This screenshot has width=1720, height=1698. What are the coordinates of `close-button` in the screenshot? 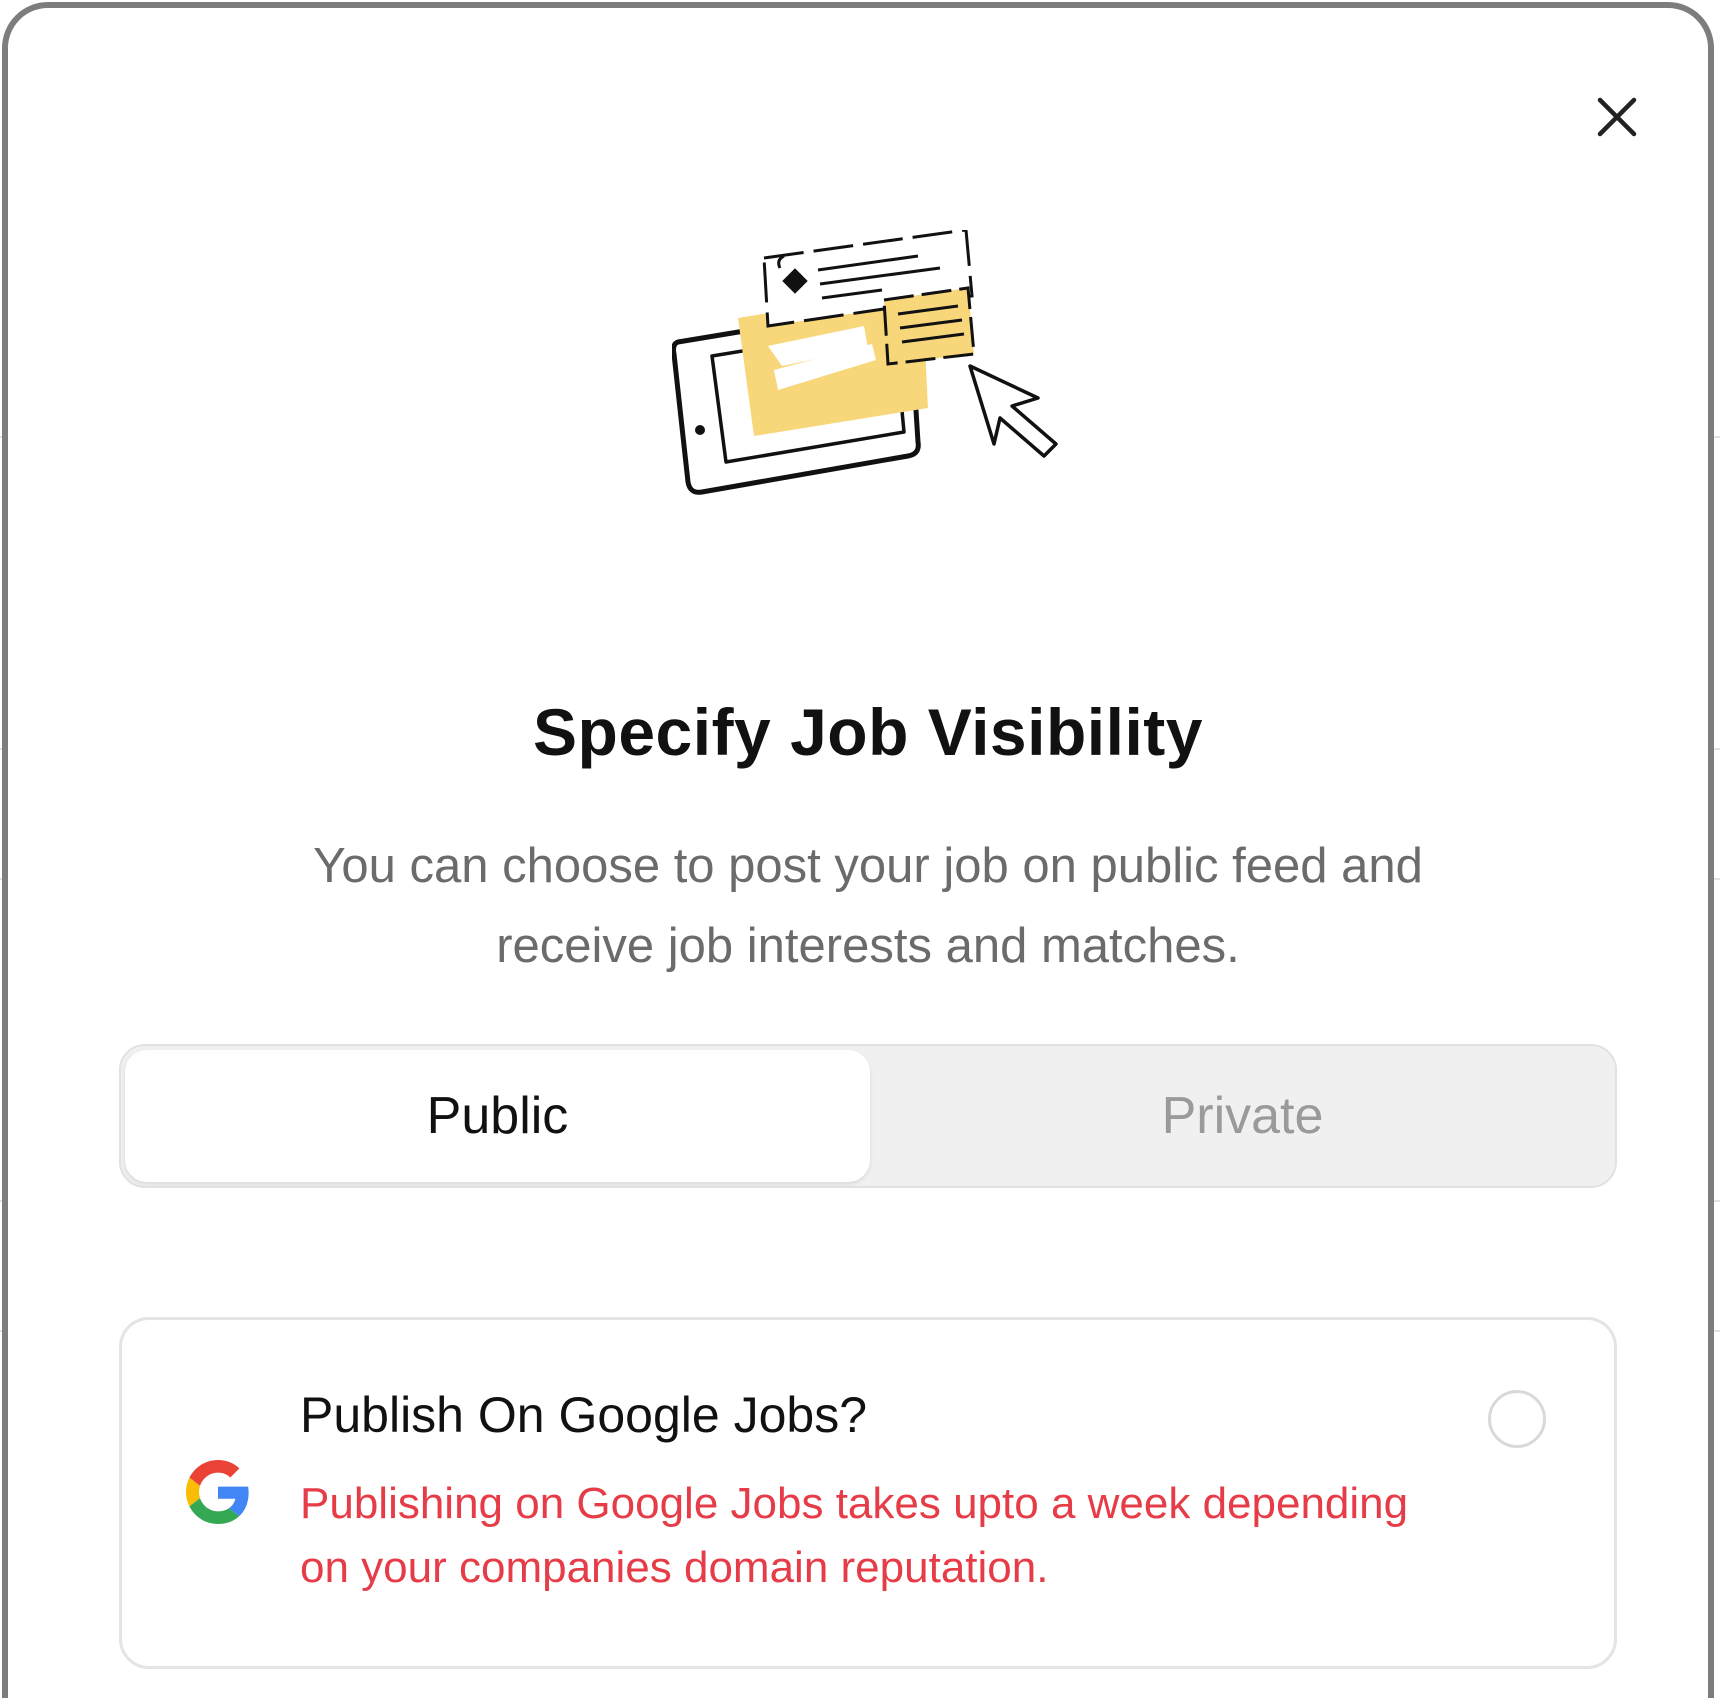 It's located at (1617, 117).